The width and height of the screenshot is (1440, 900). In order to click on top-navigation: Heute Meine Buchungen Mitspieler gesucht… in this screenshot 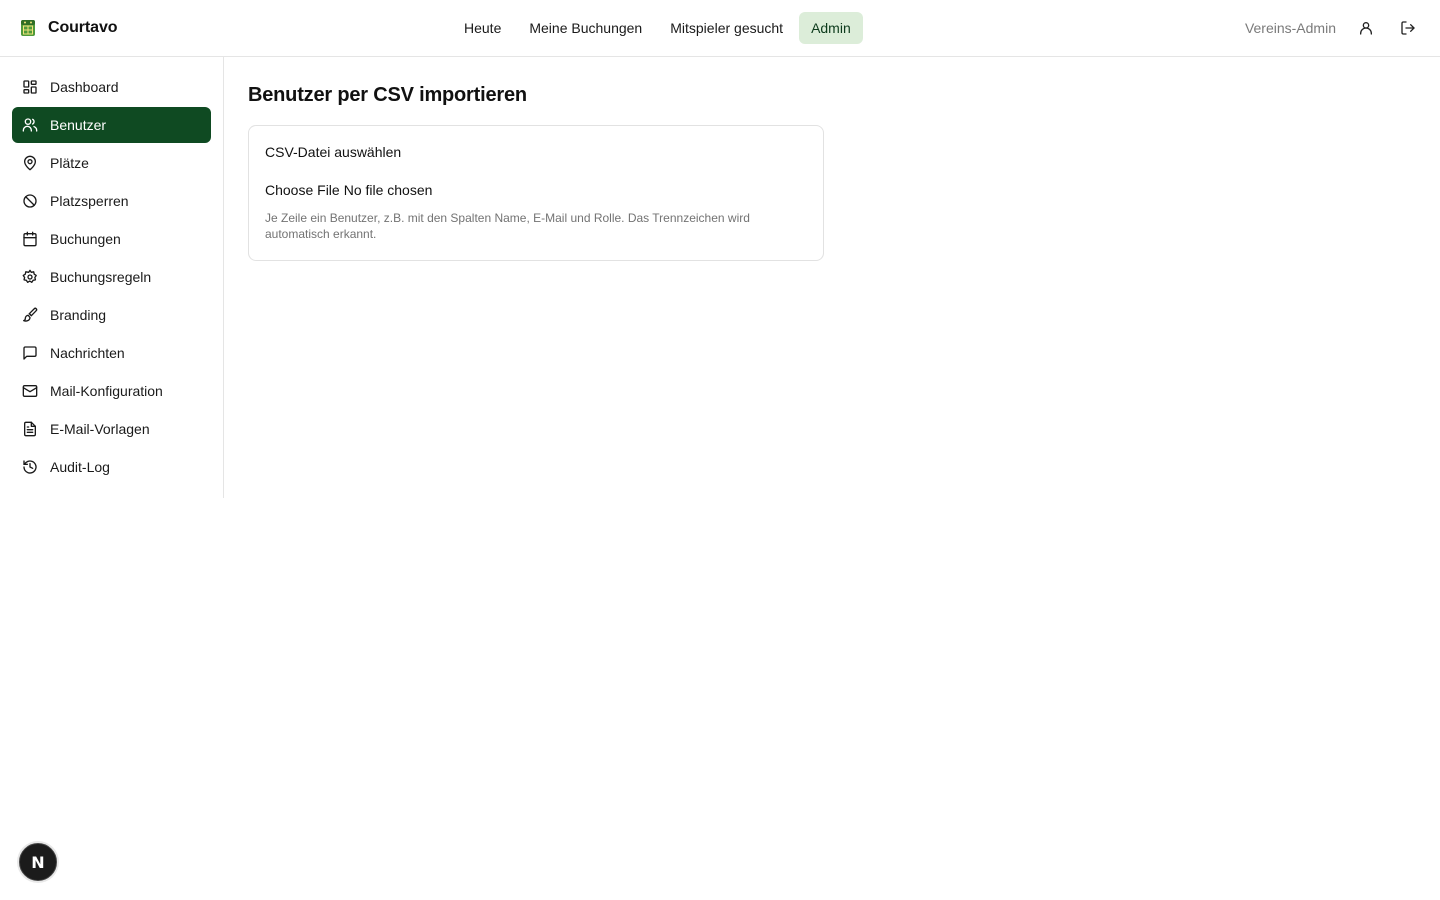, I will do `click(657, 28)`.